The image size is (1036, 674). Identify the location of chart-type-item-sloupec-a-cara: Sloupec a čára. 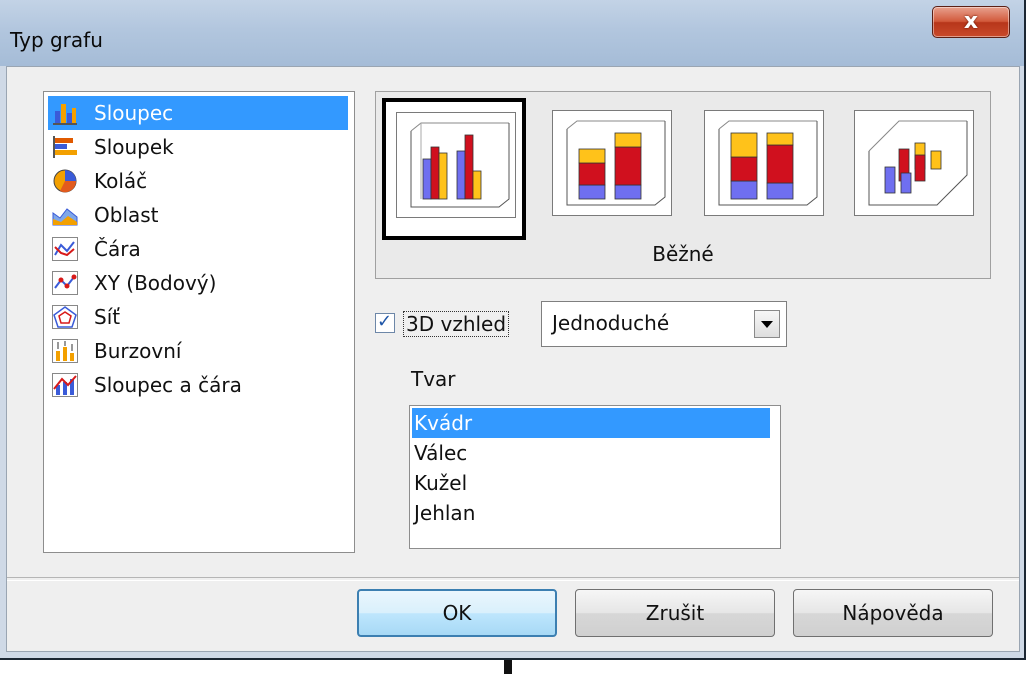
(198, 385).